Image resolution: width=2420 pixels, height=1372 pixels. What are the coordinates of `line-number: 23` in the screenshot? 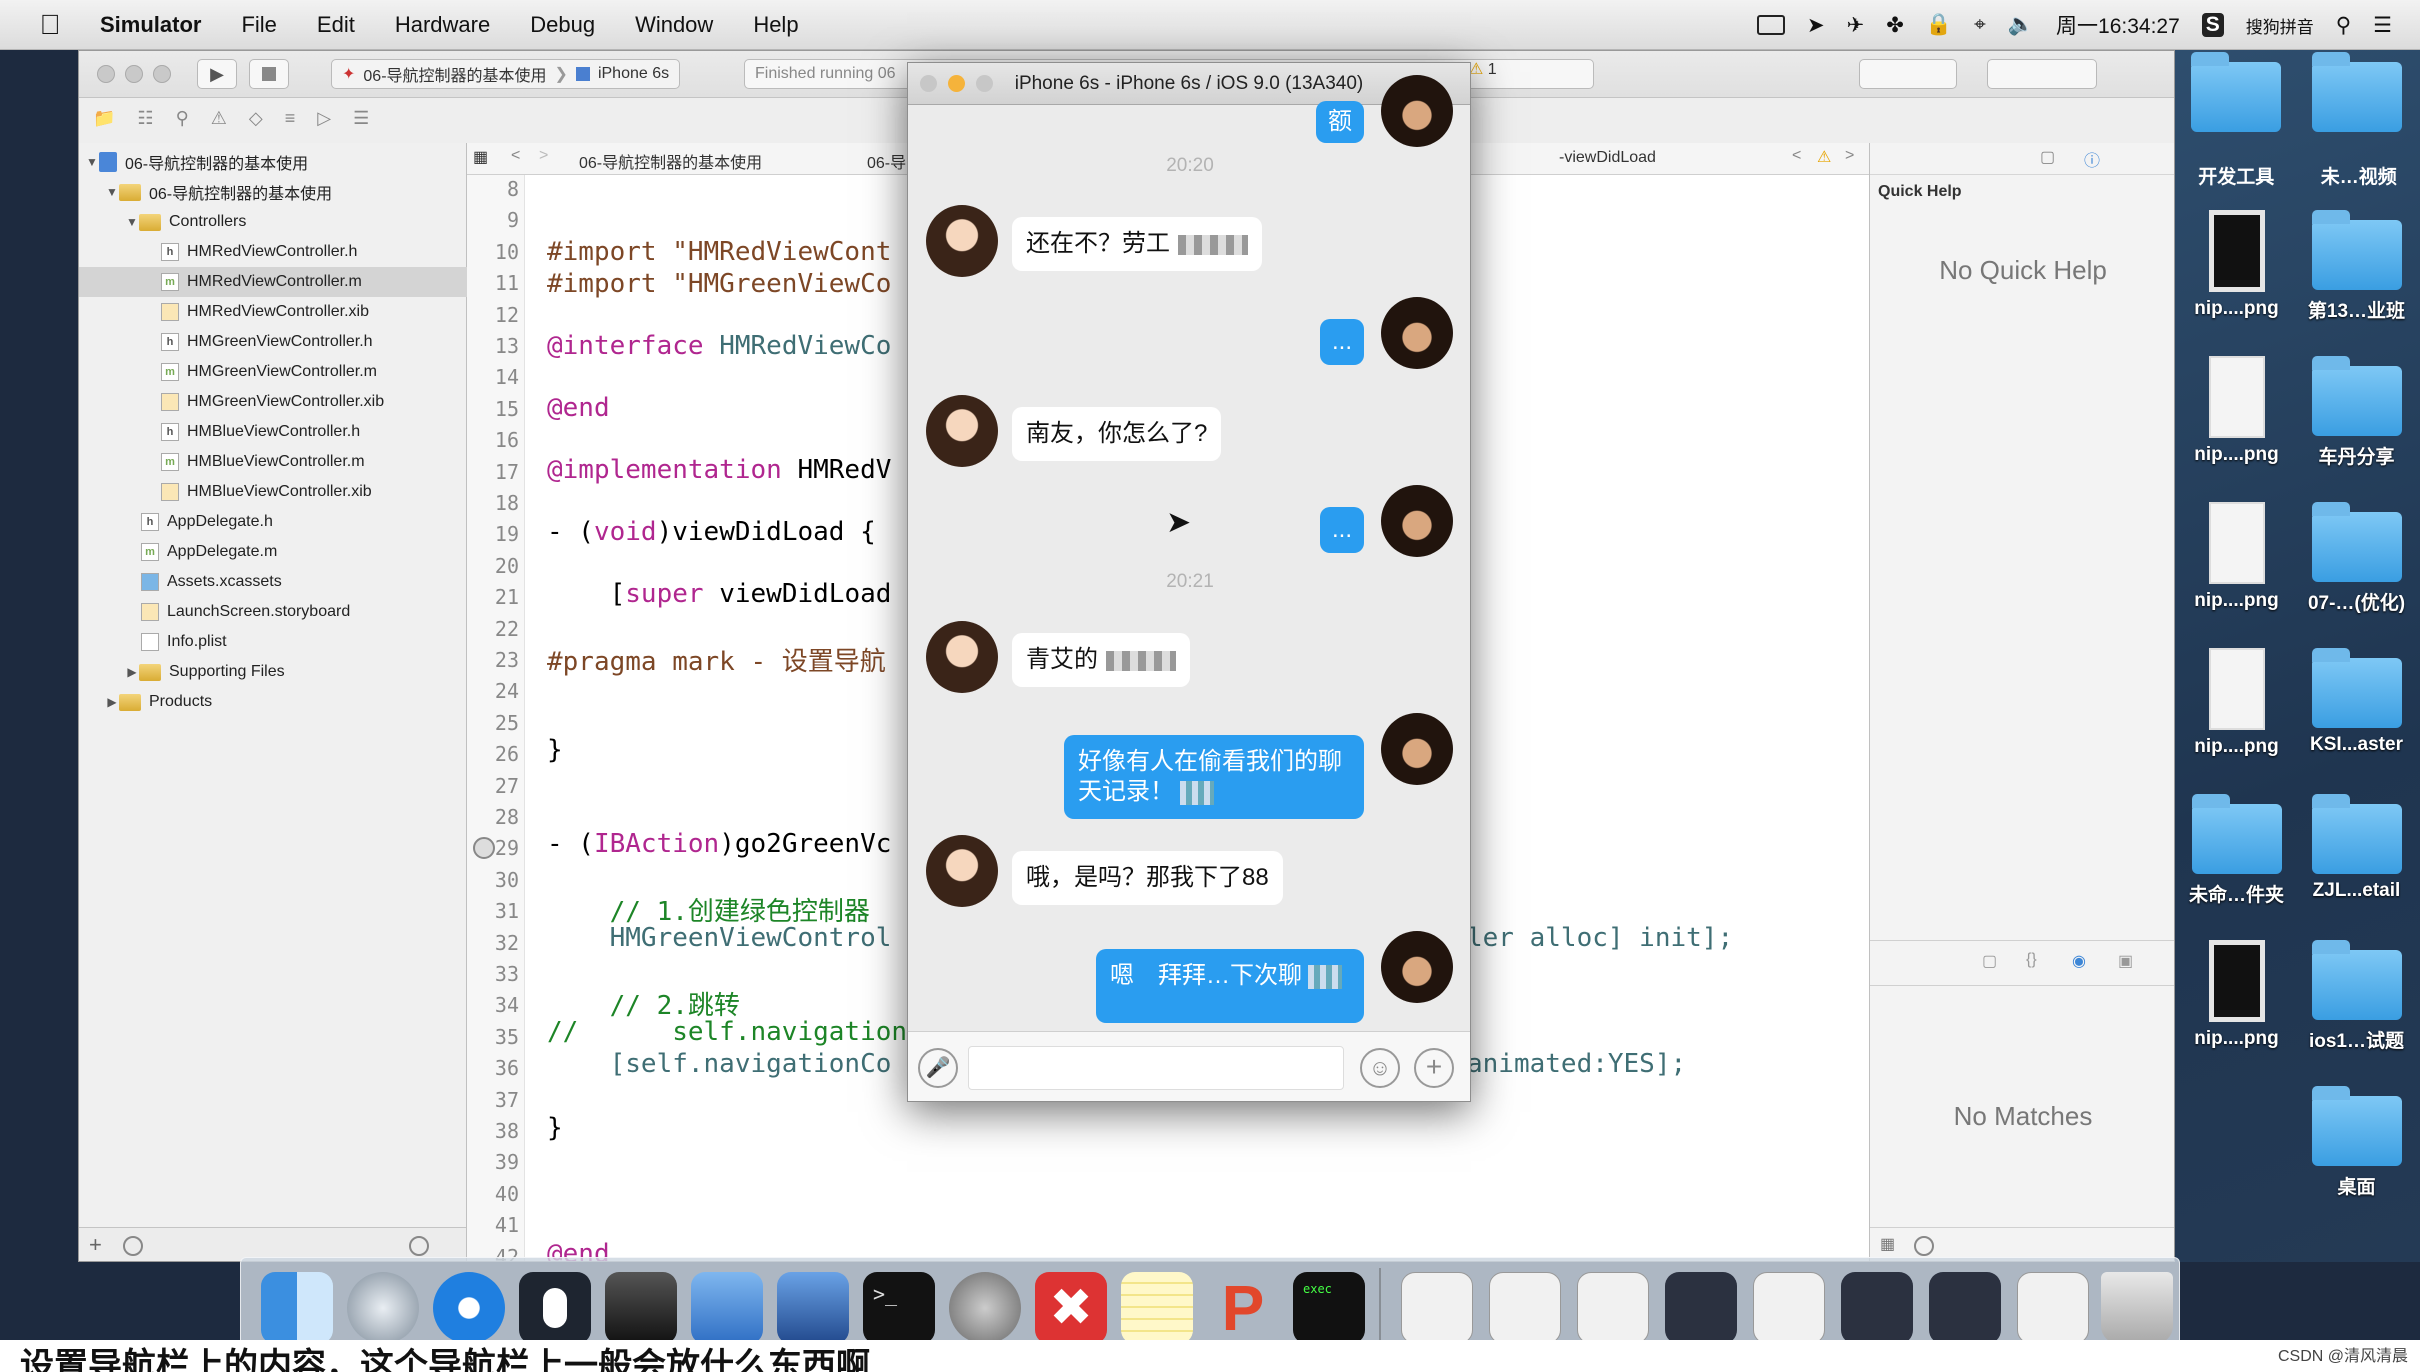 It's located at (493, 660).